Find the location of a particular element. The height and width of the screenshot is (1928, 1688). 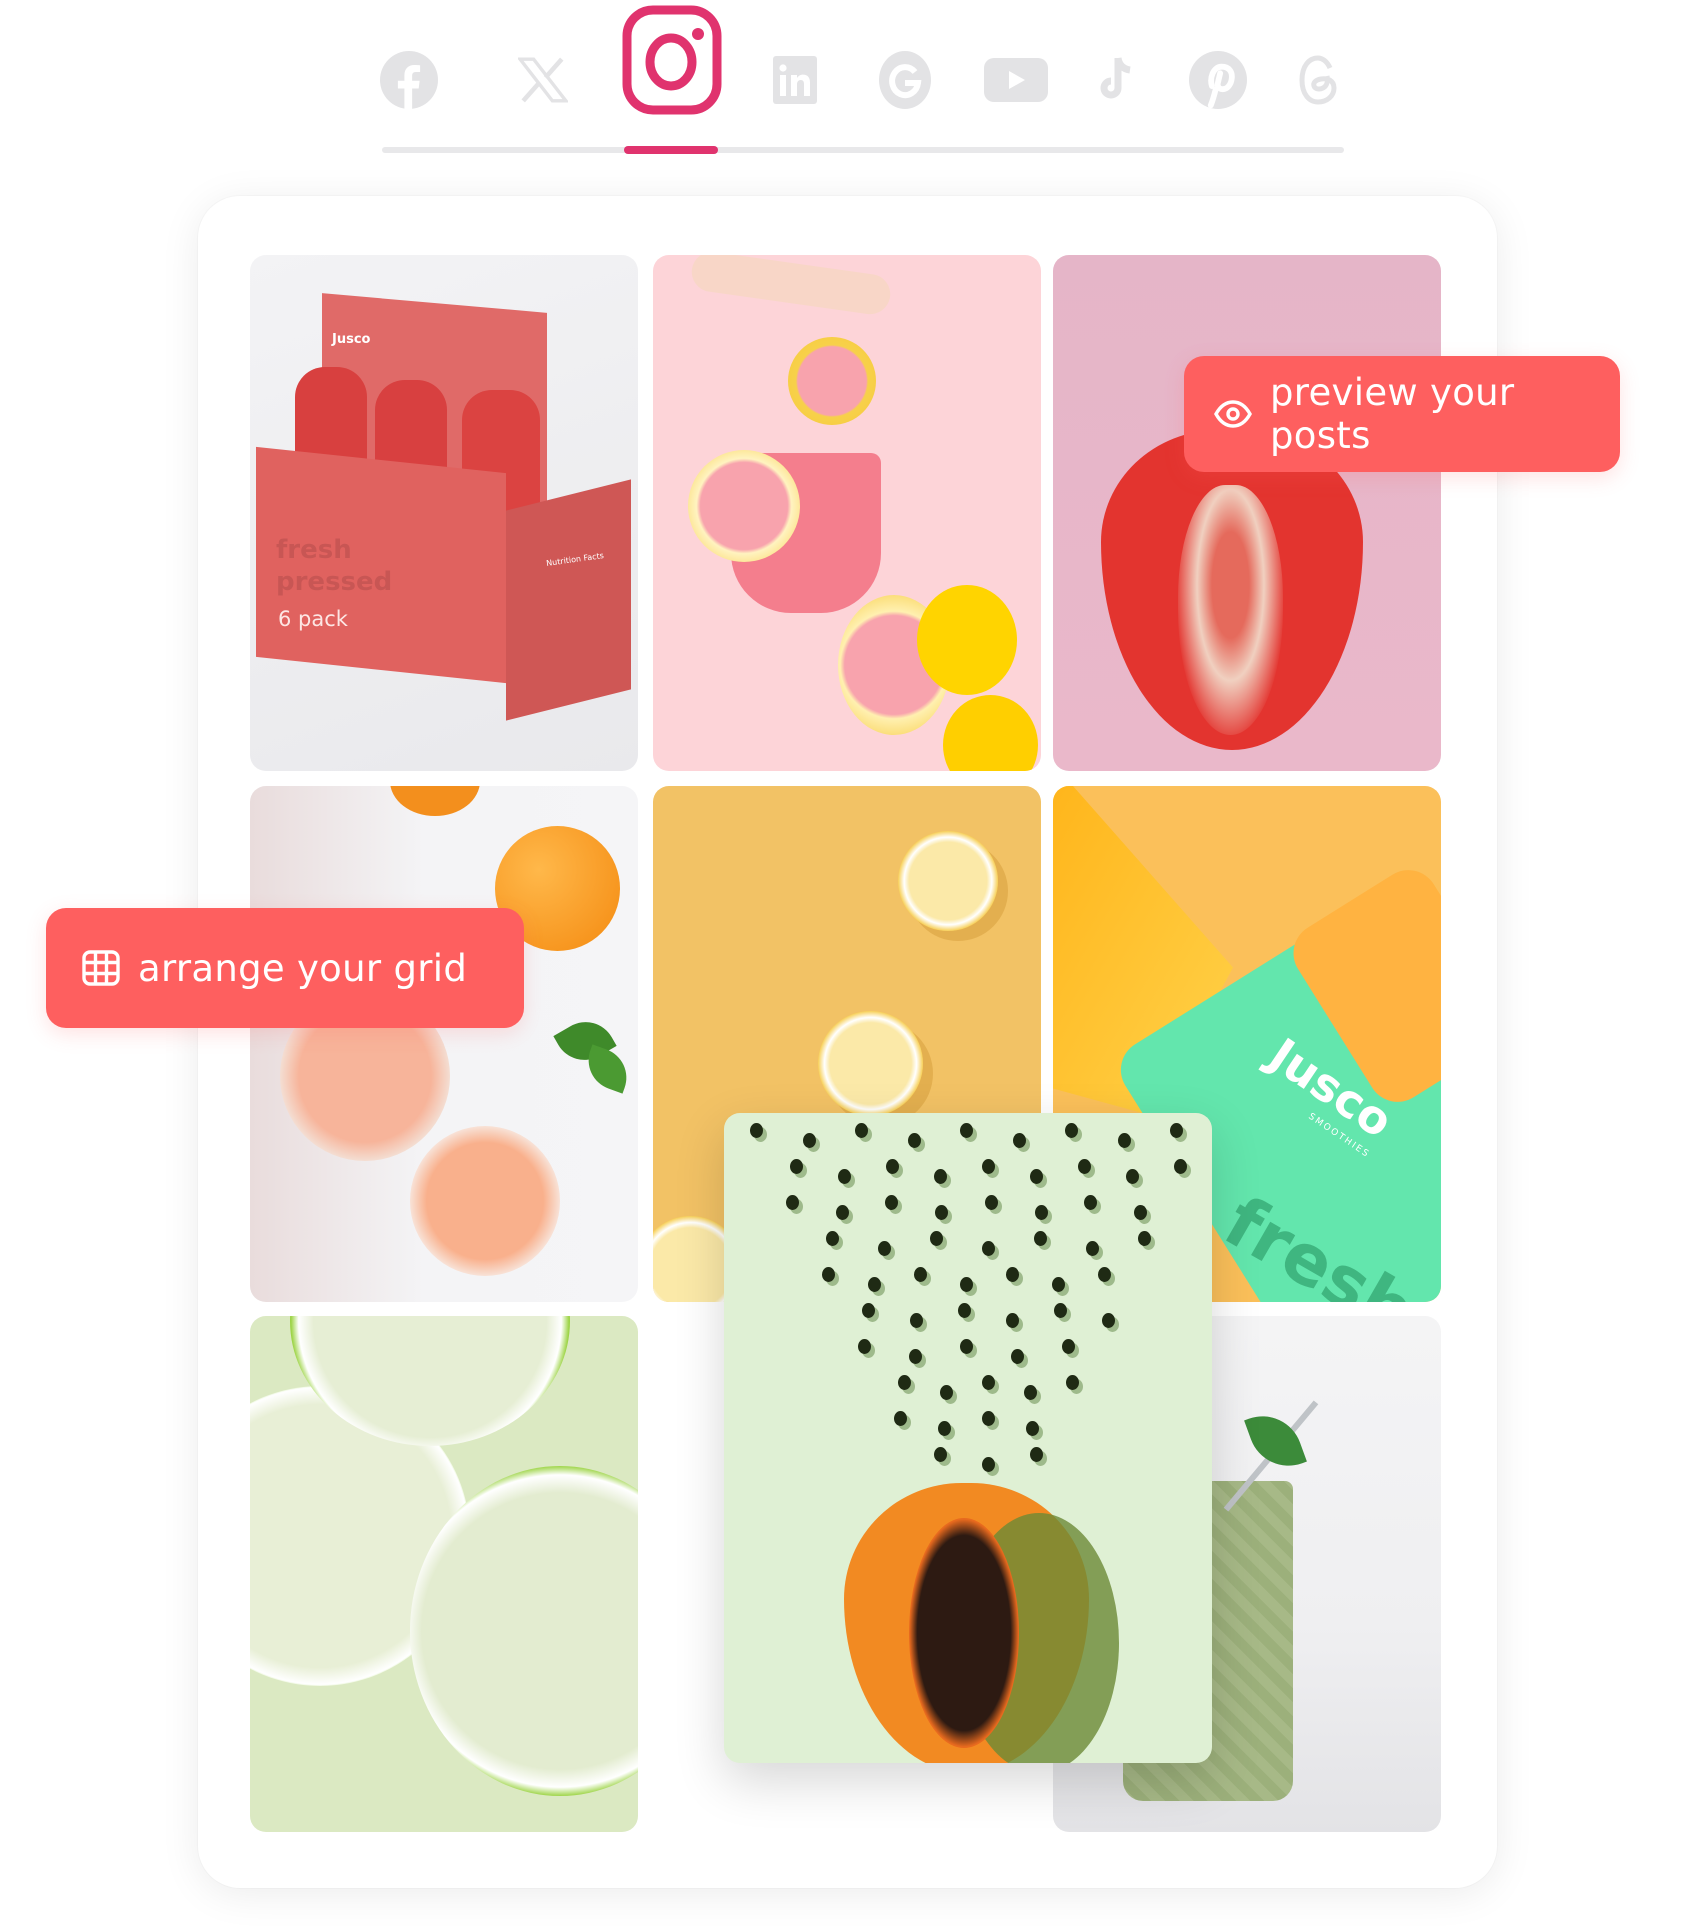

grid-tile-orange-drinks is located at coordinates (444, 1044).